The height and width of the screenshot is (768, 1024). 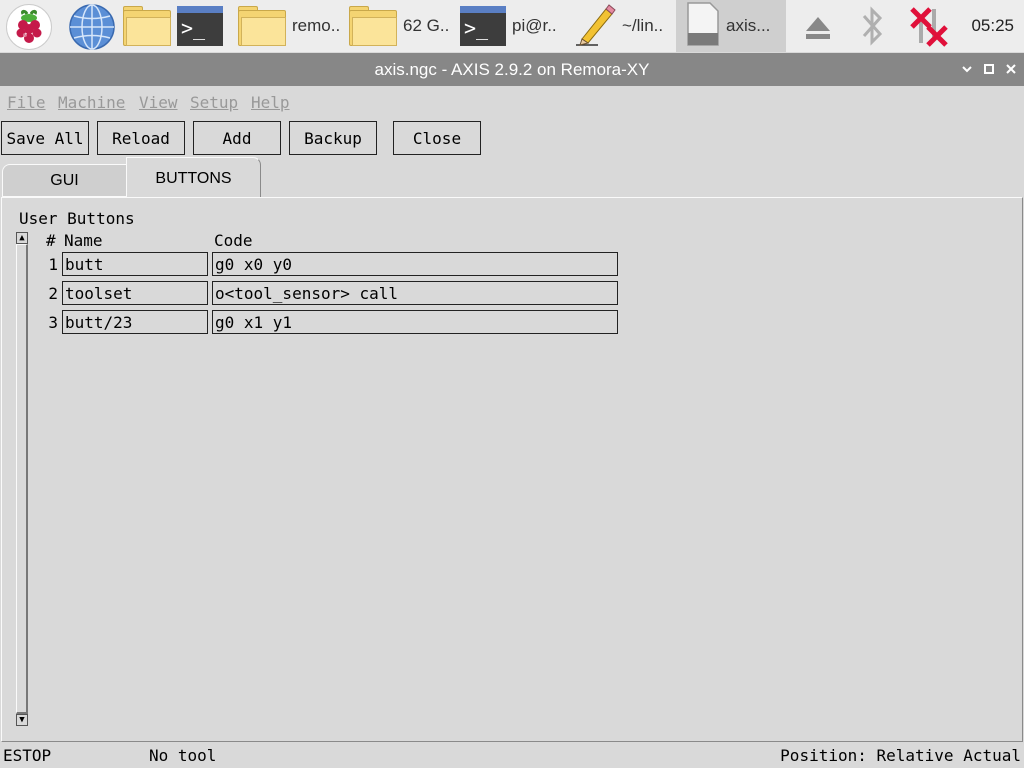 I want to click on menu-label: View, so click(x=158, y=102).